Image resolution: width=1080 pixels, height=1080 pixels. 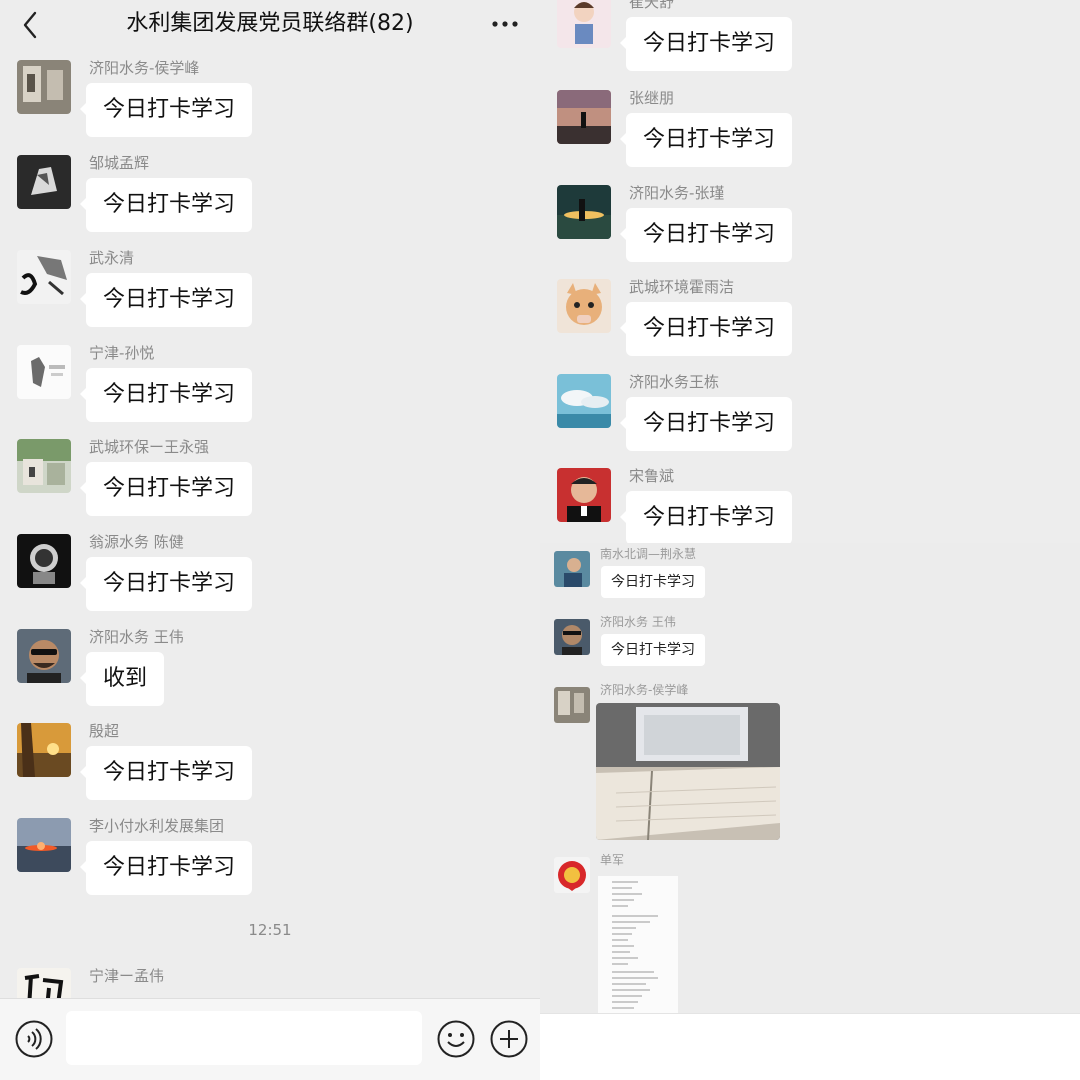 I want to click on sender-name: 武城环保ー王永强, so click(x=149, y=447).